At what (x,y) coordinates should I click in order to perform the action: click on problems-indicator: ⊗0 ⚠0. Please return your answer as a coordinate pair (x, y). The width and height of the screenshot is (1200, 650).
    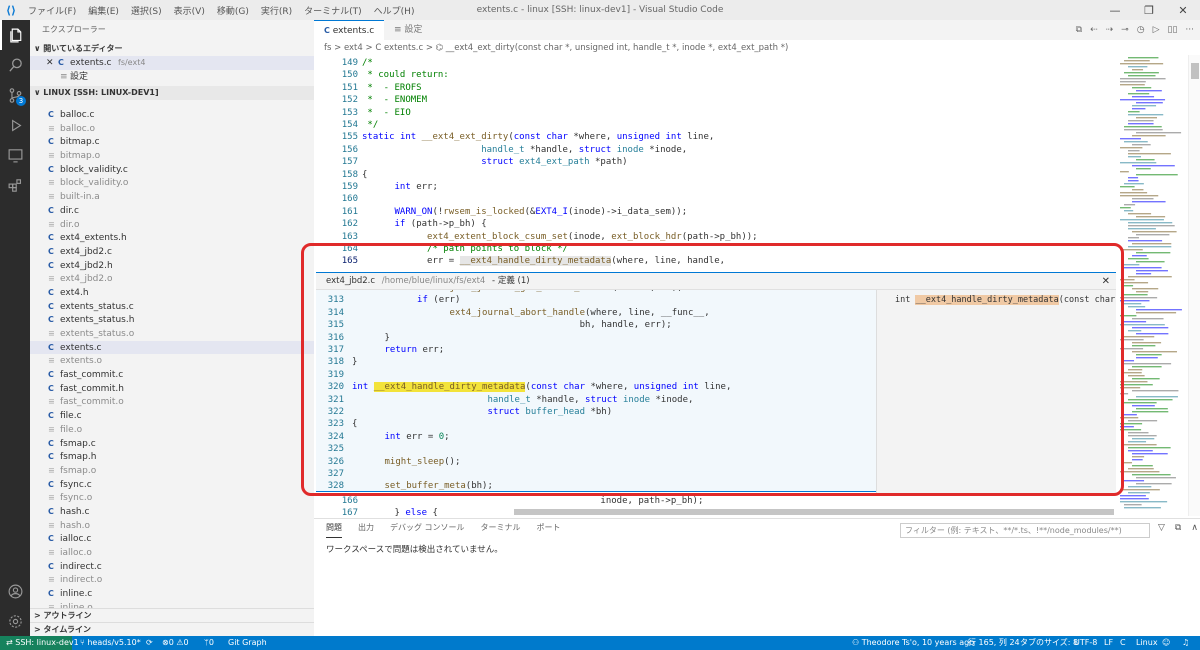
    Looking at the image, I should click on (175, 643).